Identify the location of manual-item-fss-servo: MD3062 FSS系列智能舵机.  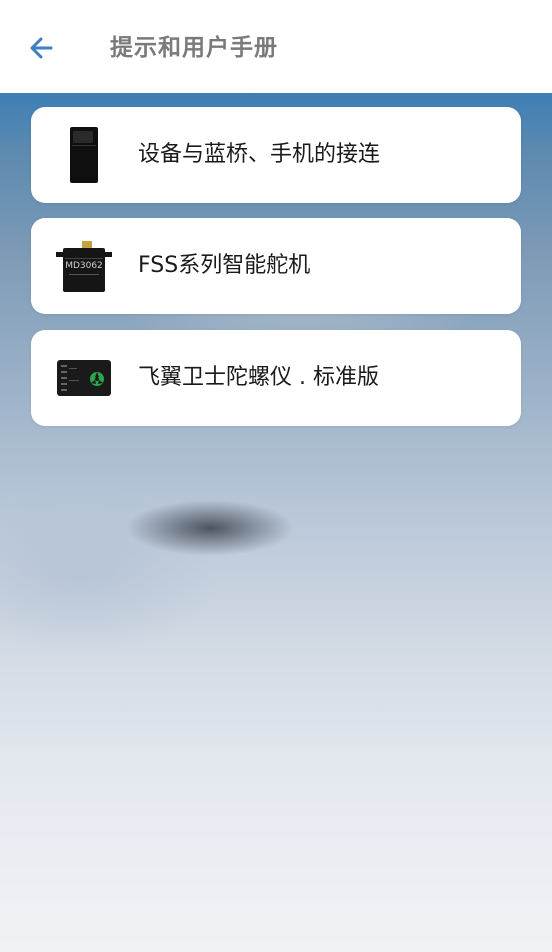
(276, 266).